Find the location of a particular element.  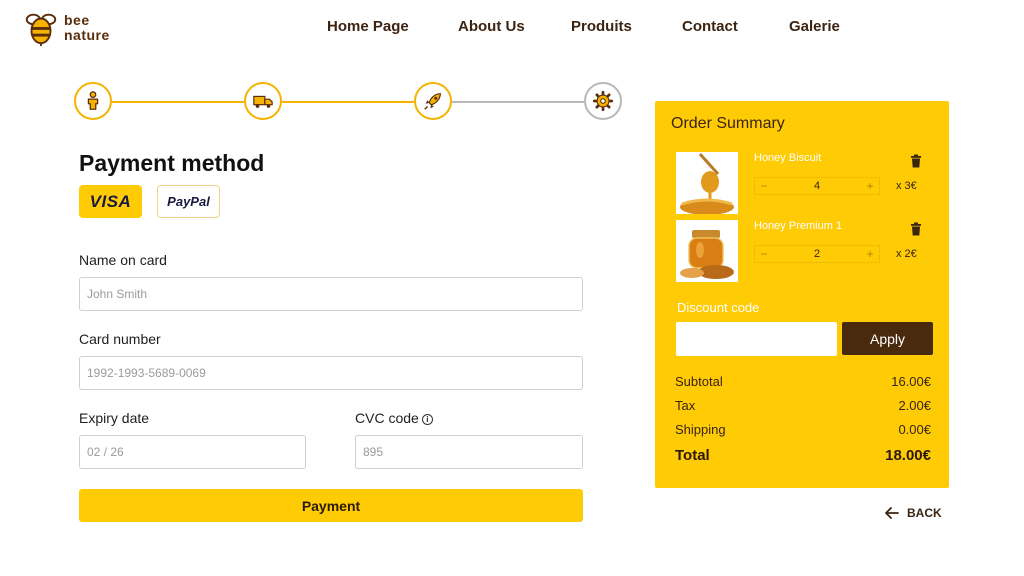

step-account is located at coordinates (93, 101).